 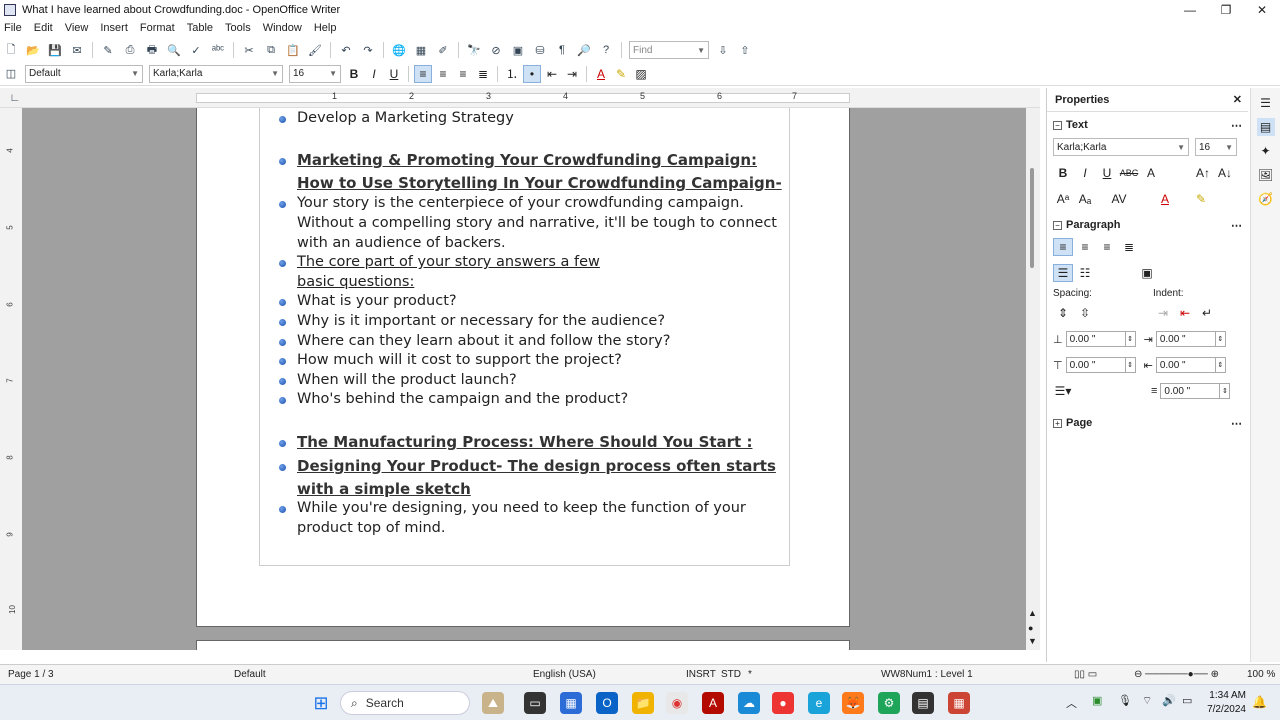 What do you see at coordinates (643, 703) in the screenshot?
I see `file-explorer-icon: 📁` at bounding box center [643, 703].